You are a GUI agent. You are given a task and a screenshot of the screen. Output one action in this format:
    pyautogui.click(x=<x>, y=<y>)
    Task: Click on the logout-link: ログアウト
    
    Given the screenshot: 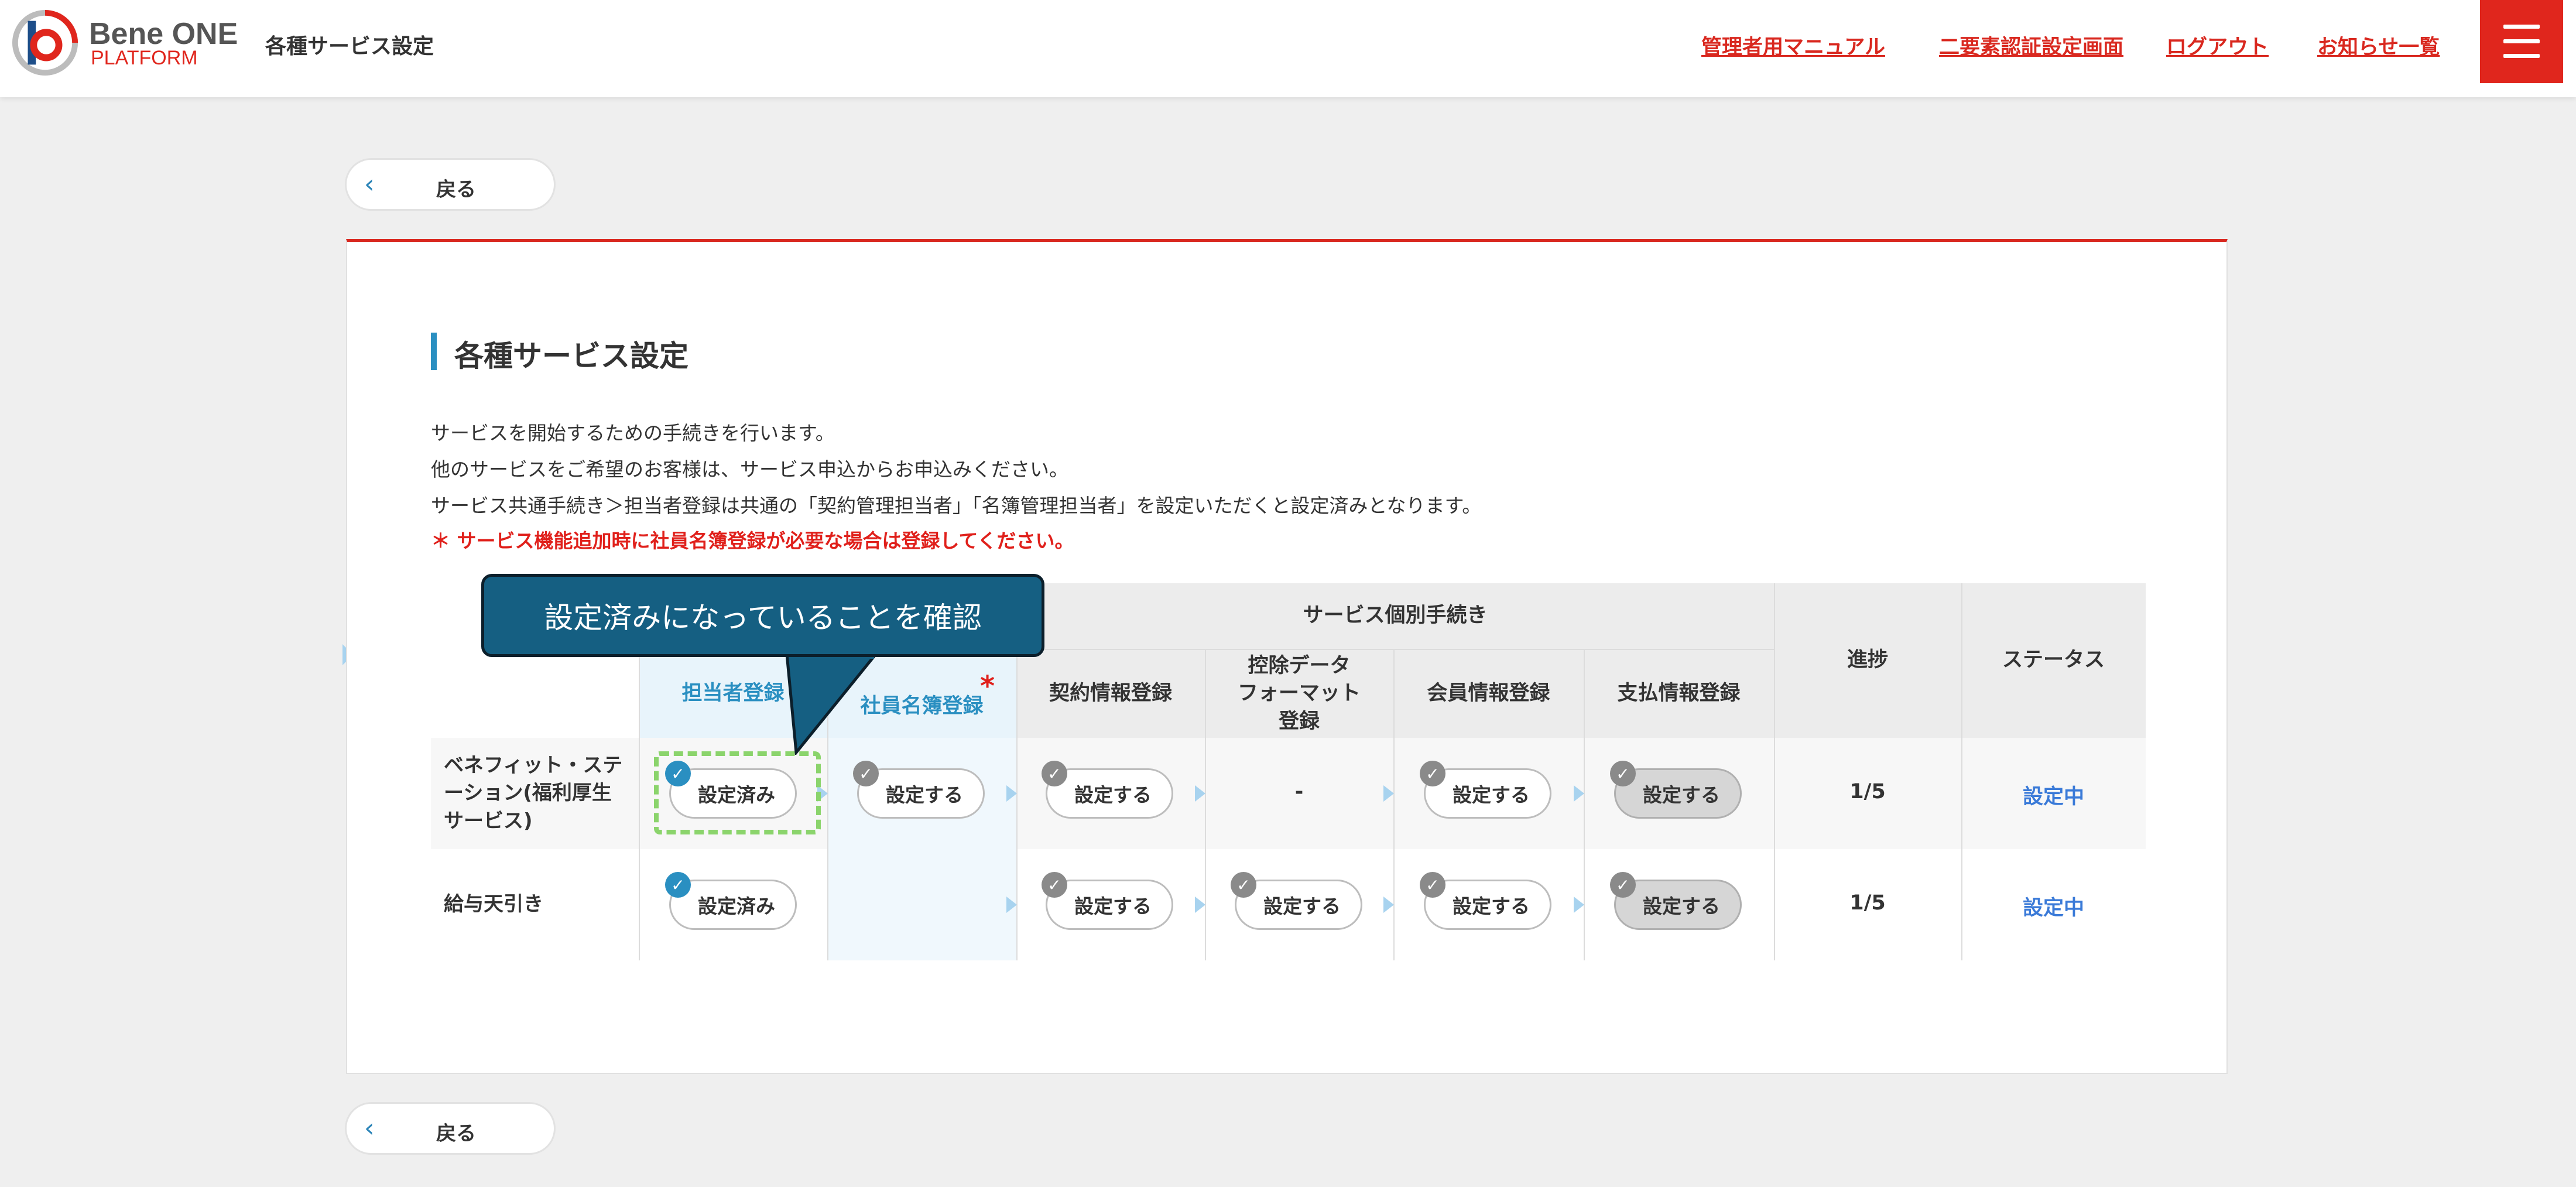 What is the action you would take?
    pyautogui.click(x=2217, y=45)
    